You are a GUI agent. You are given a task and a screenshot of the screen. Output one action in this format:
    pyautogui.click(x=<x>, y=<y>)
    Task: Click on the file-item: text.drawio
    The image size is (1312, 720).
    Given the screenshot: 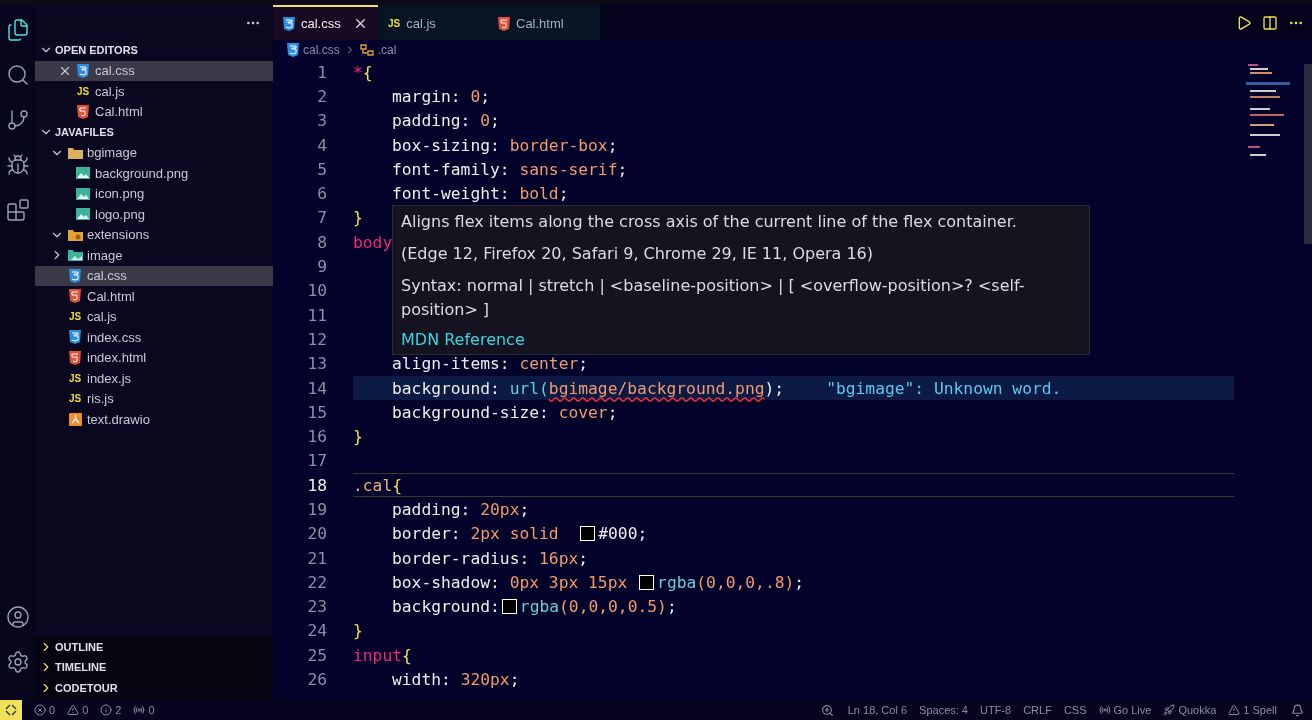 What is the action you would take?
    pyautogui.click(x=154, y=419)
    